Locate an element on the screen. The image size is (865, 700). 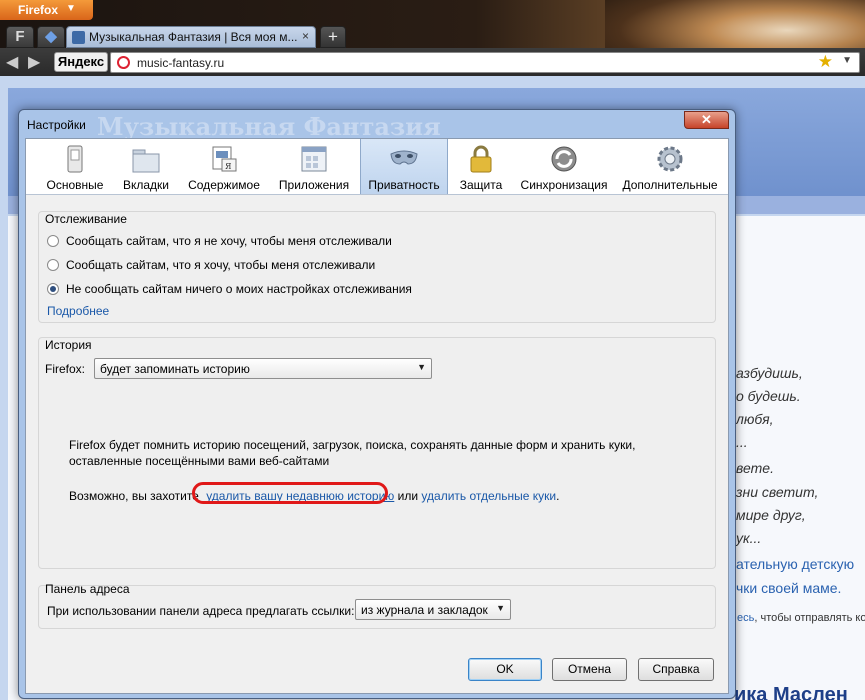
page-link-line: чки своей маме. is located at coordinates (788, 588).